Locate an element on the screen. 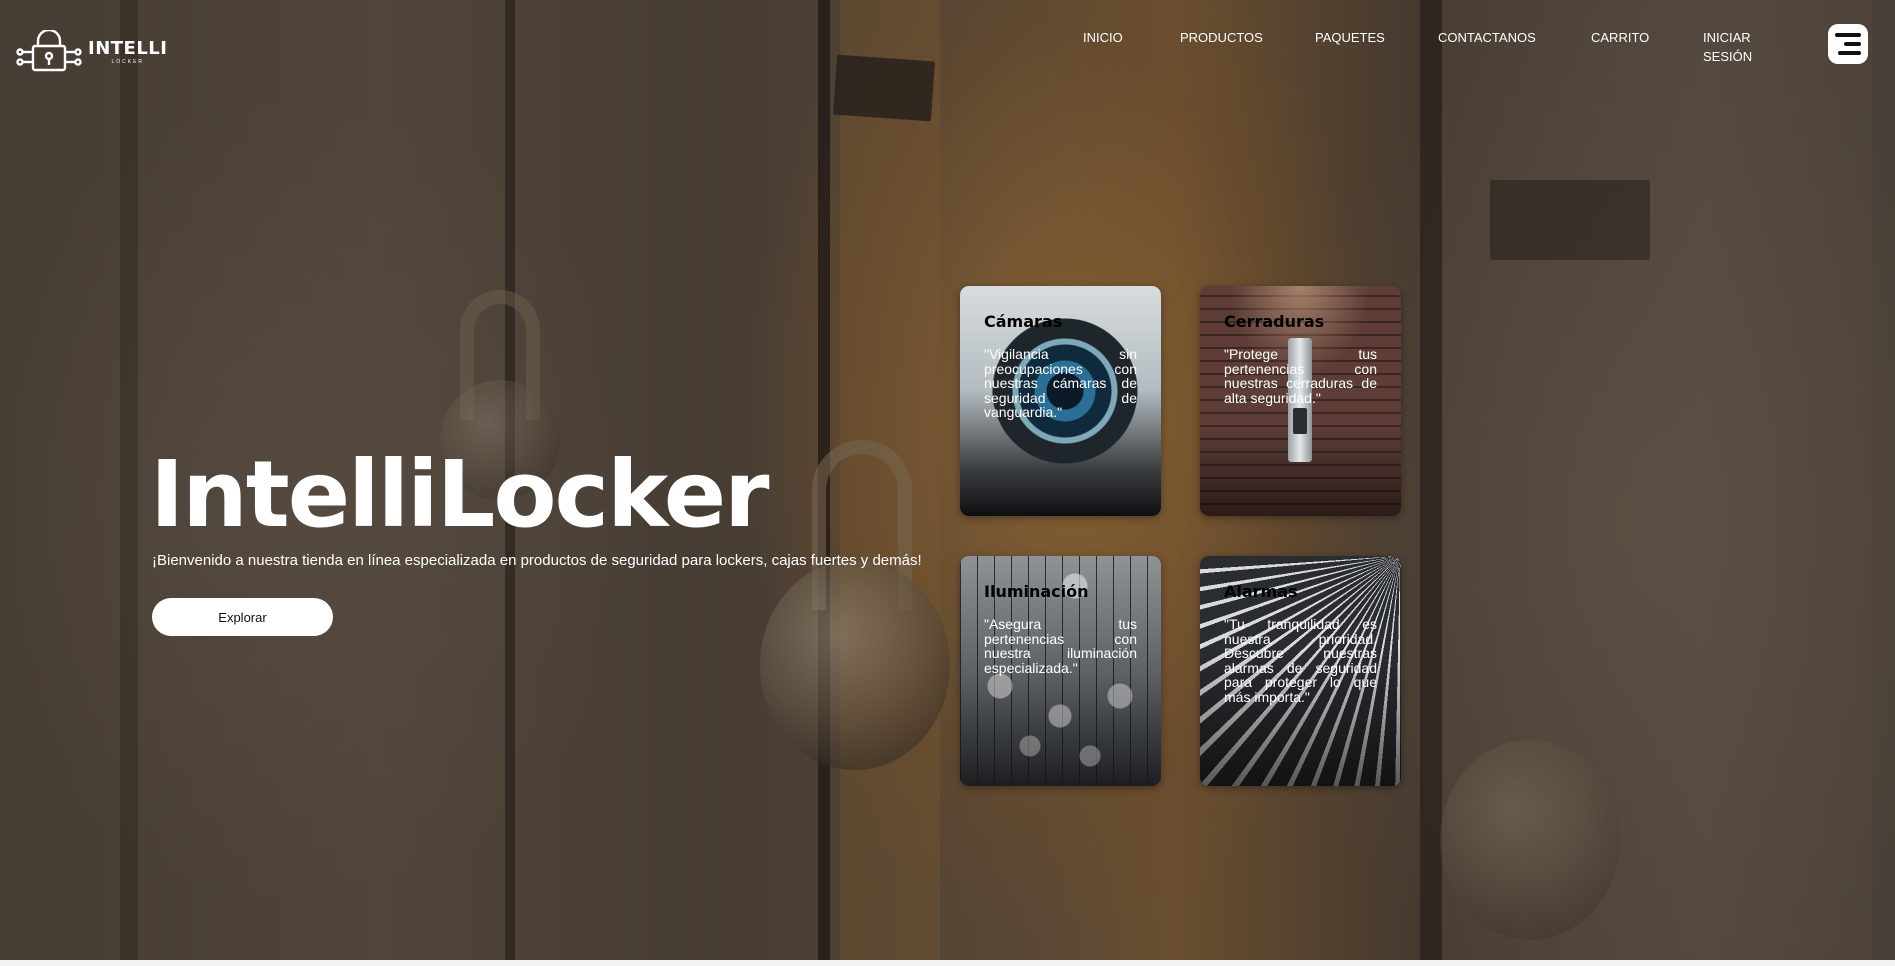 The image size is (1895, 966). page-bottom-edge is located at coordinates (947, 963).